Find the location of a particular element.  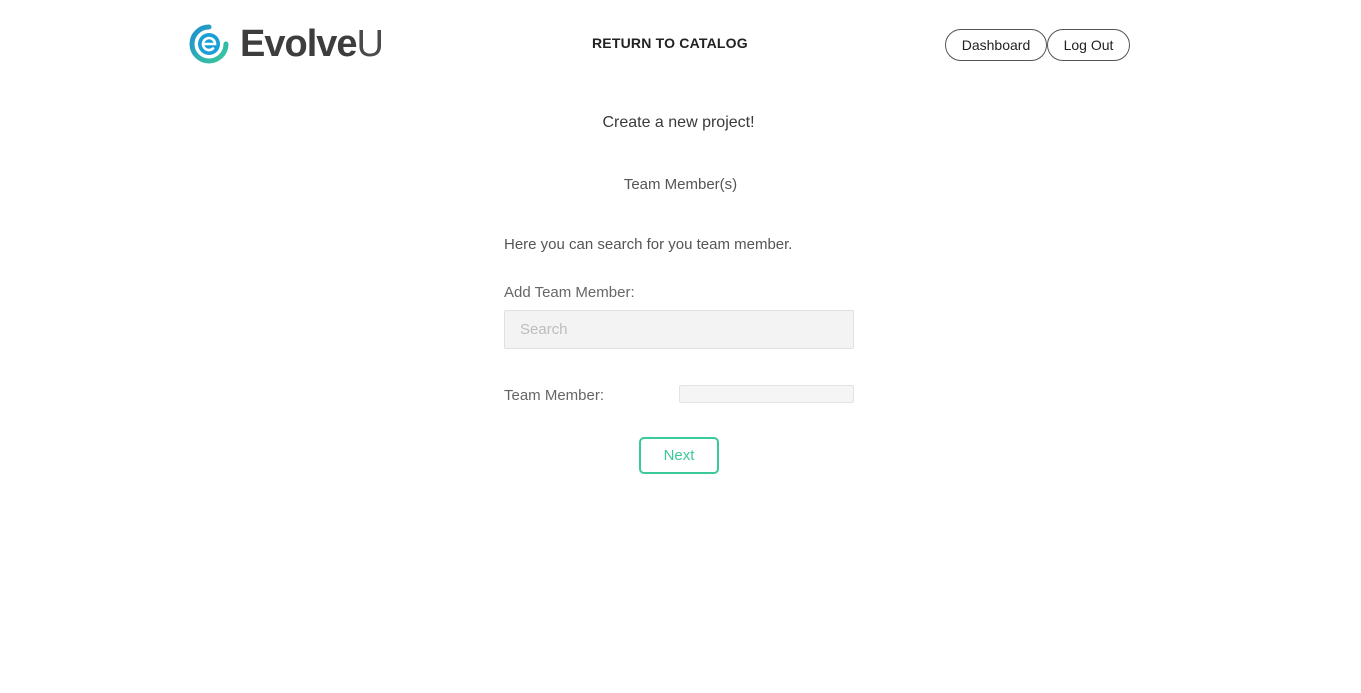

logo-wordmark: EvolveU is located at coordinates (312, 44).